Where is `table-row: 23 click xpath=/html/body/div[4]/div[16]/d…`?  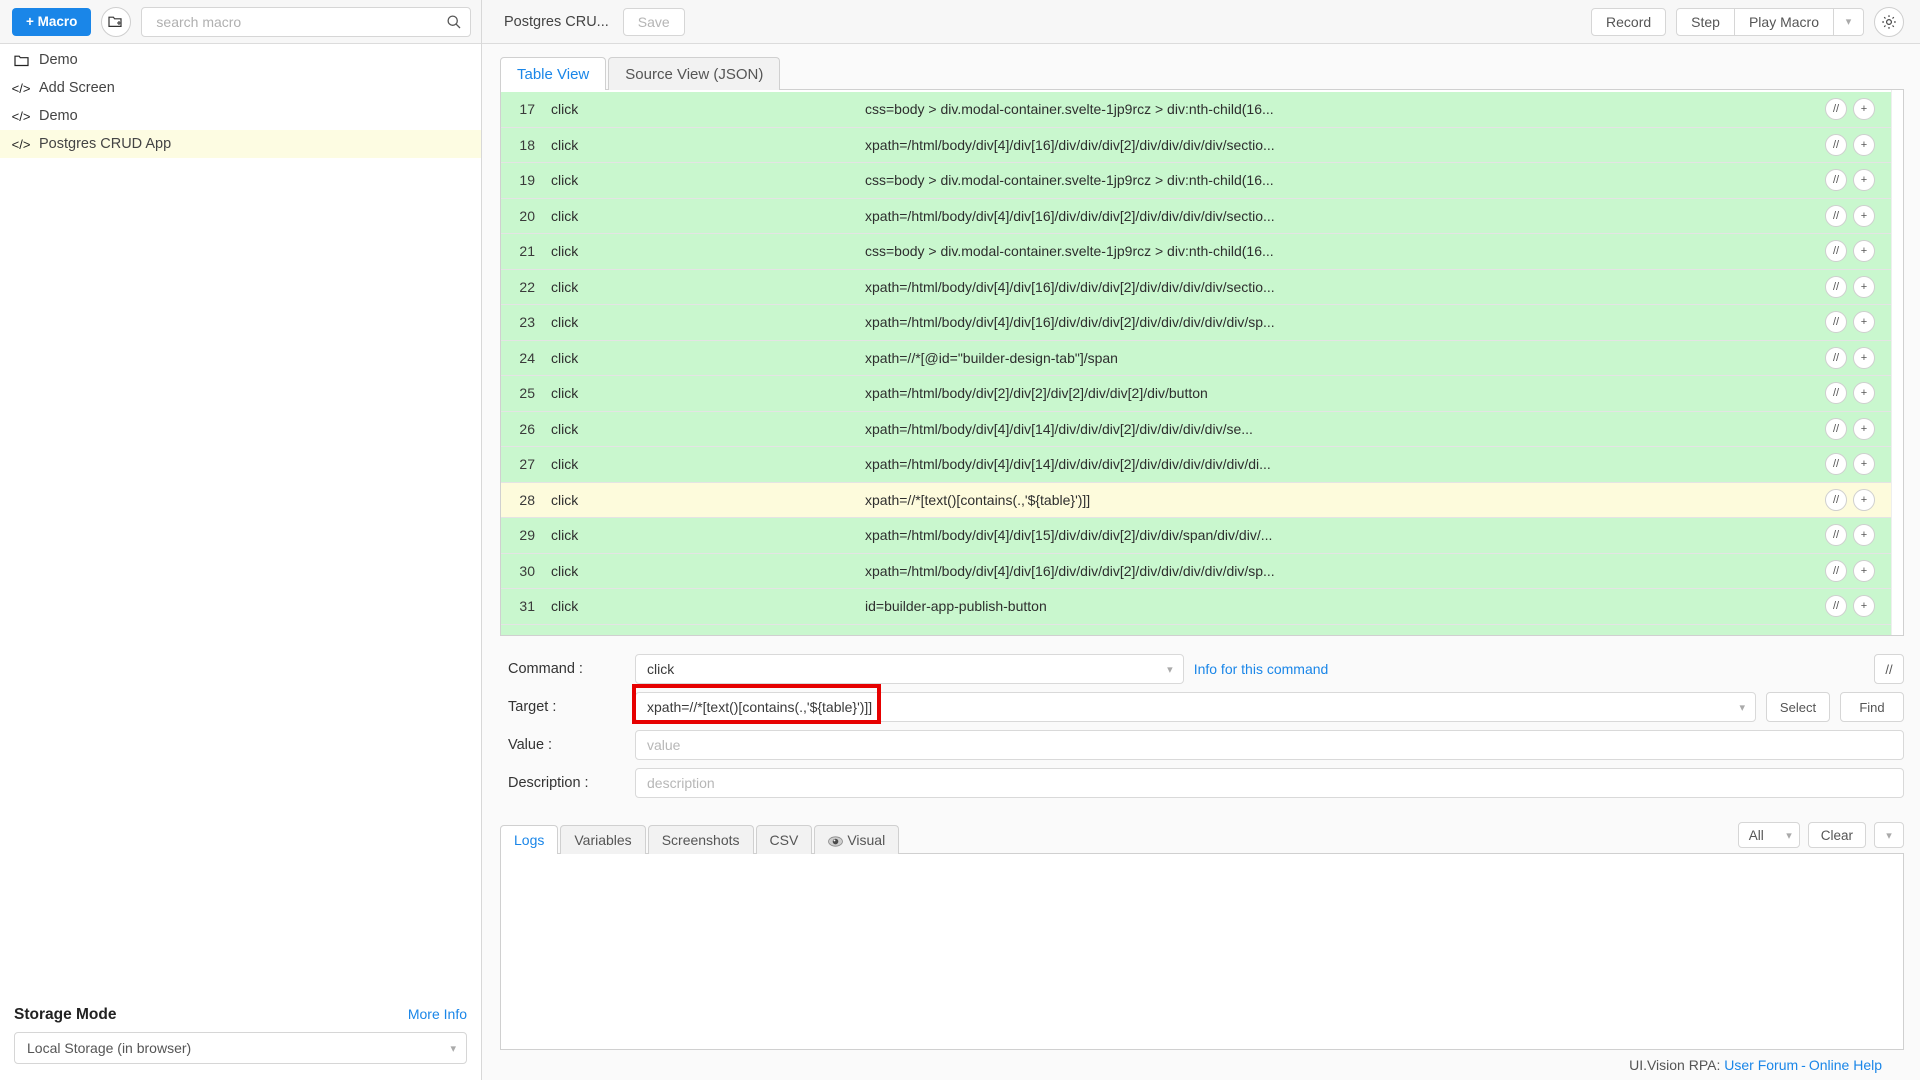 table-row: 23 click xpath=/html/body/div[4]/div[16]/d… is located at coordinates (1196, 323).